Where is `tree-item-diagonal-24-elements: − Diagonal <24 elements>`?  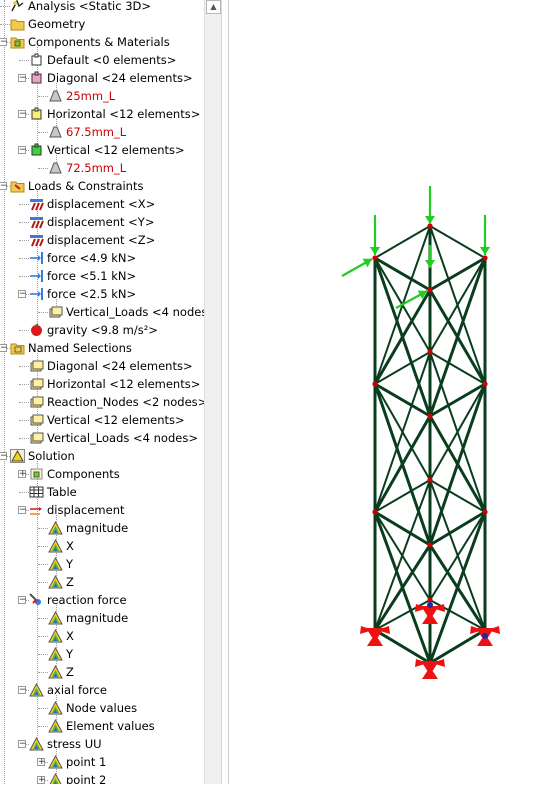 tree-item-diagonal-24-elements: − Diagonal <24 elements> is located at coordinates (102, 78).